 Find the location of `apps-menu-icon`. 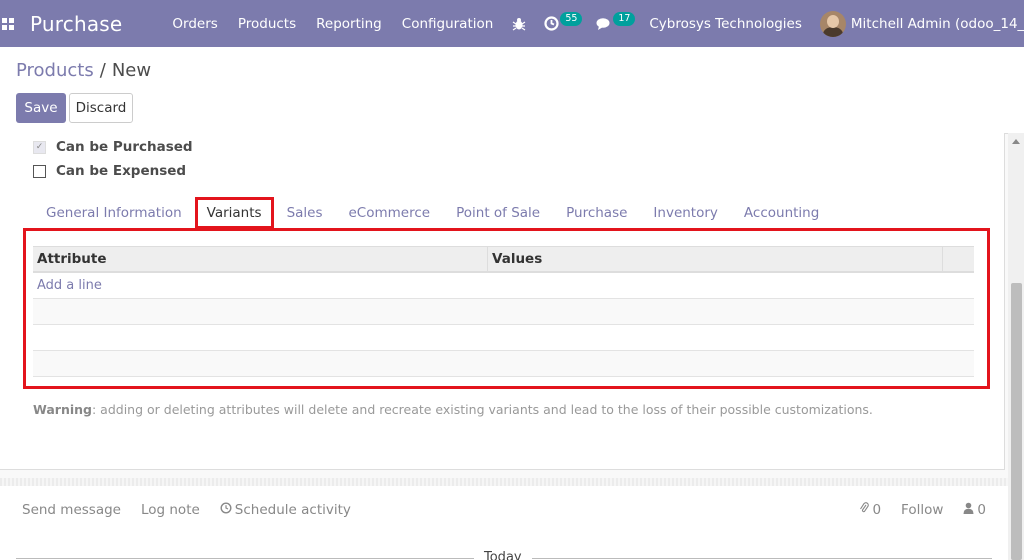

apps-menu-icon is located at coordinates (8, 23).